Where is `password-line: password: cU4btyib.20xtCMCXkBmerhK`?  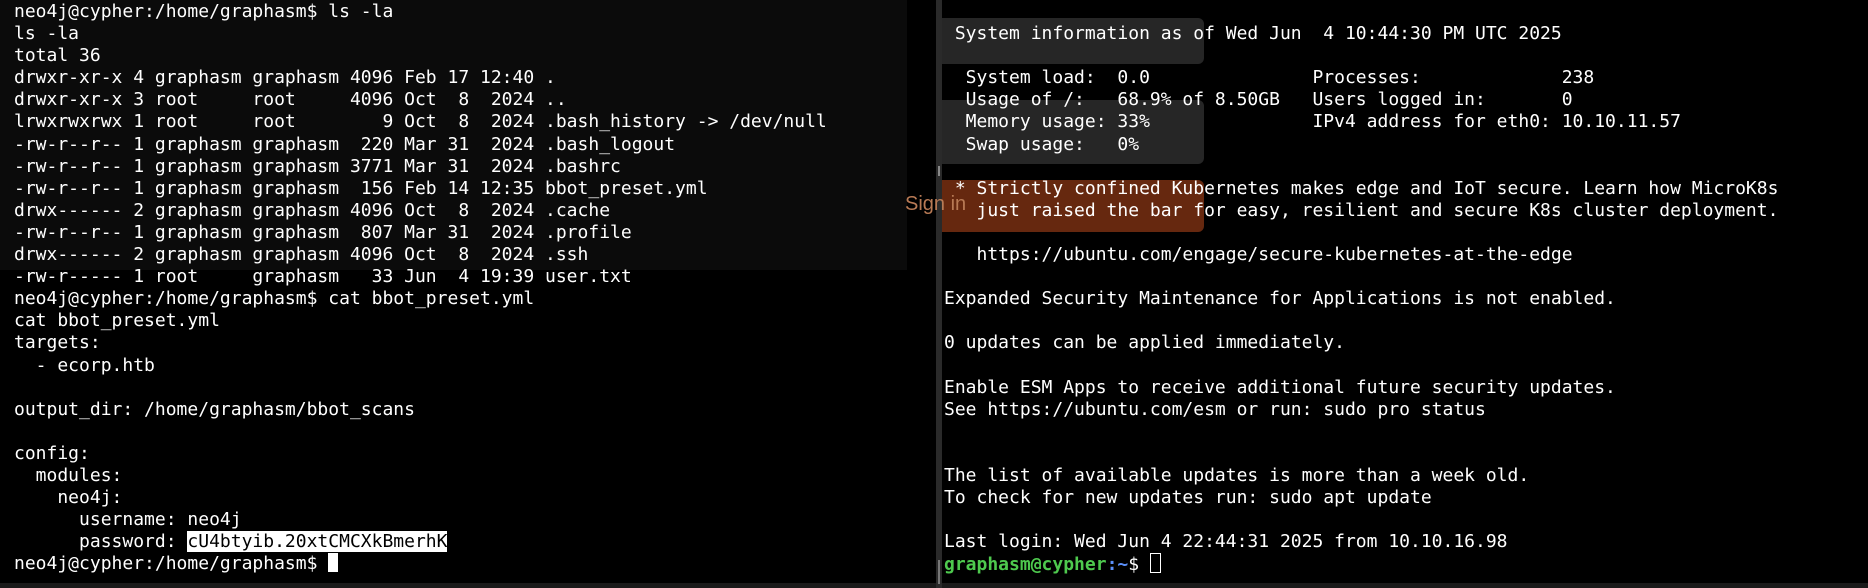
password-line: password: cU4btyib.20xtCMCXkBmerhK is located at coordinates (420, 542).